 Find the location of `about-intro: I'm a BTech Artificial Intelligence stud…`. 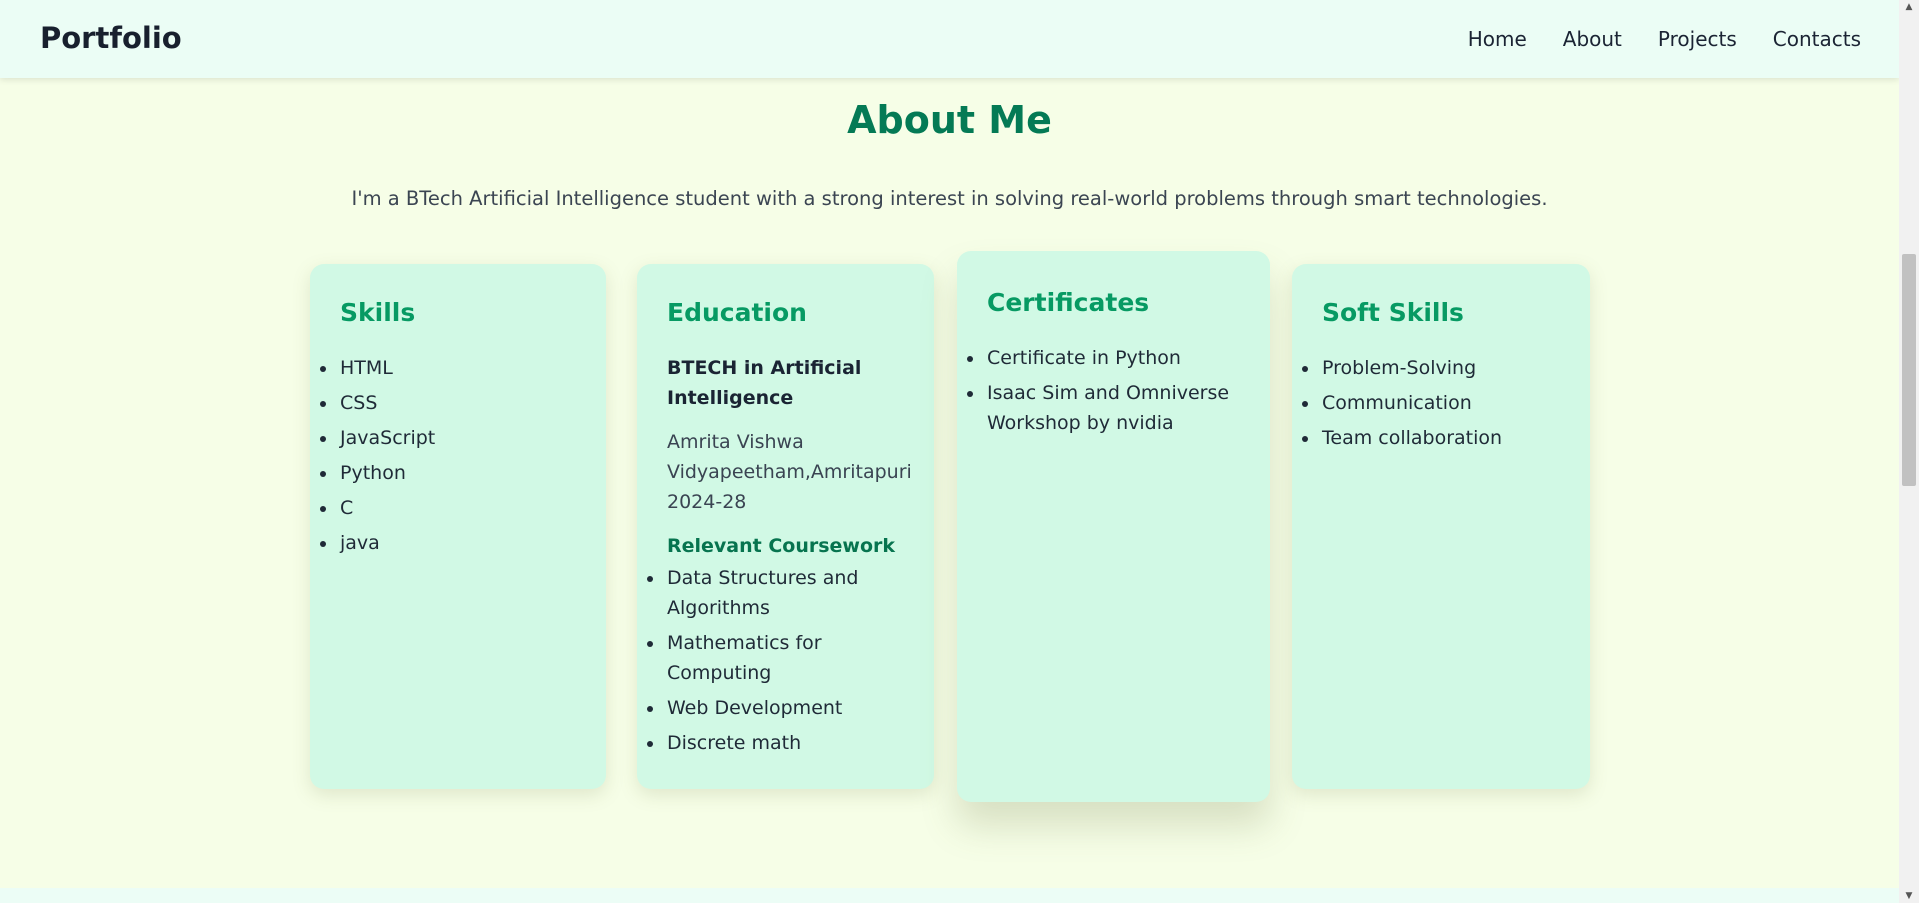

about-intro: I'm a BTech Artificial Intelligence stud… is located at coordinates (949, 198).